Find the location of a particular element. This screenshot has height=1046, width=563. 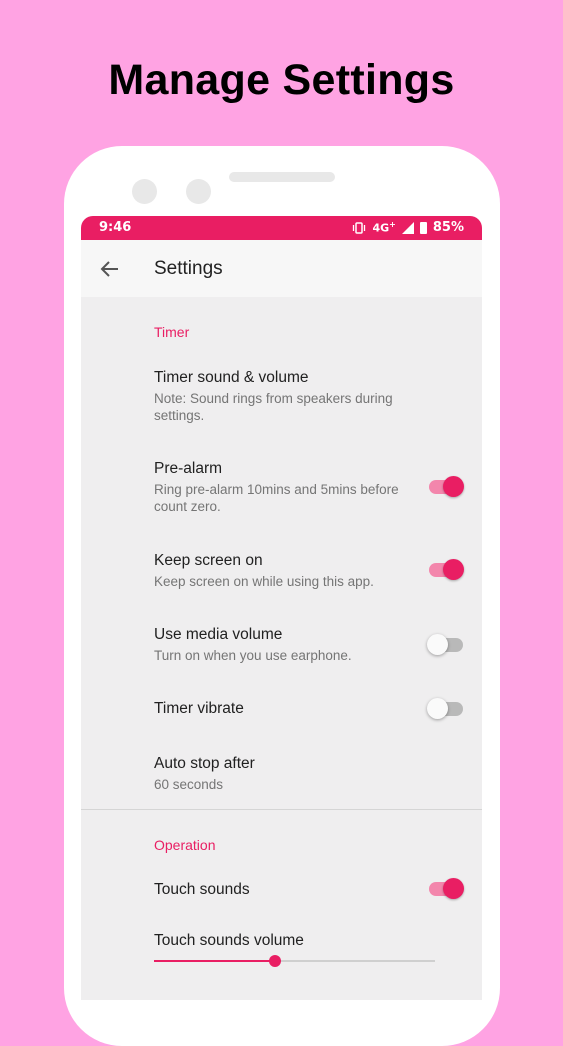

keep-screen-on-toggle is located at coordinates (446, 569).